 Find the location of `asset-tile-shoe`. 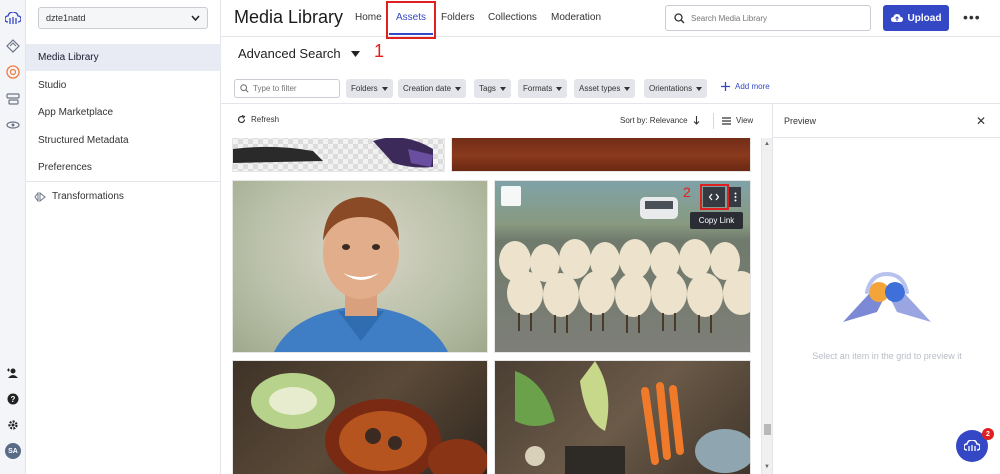

asset-tile-shoe is located at coordinates (338, 155).